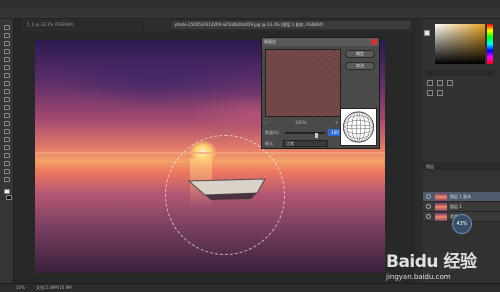 The width and height of the screenshot is (500, 292). I want to click on dodge-tool-icon, so click(7, 131).